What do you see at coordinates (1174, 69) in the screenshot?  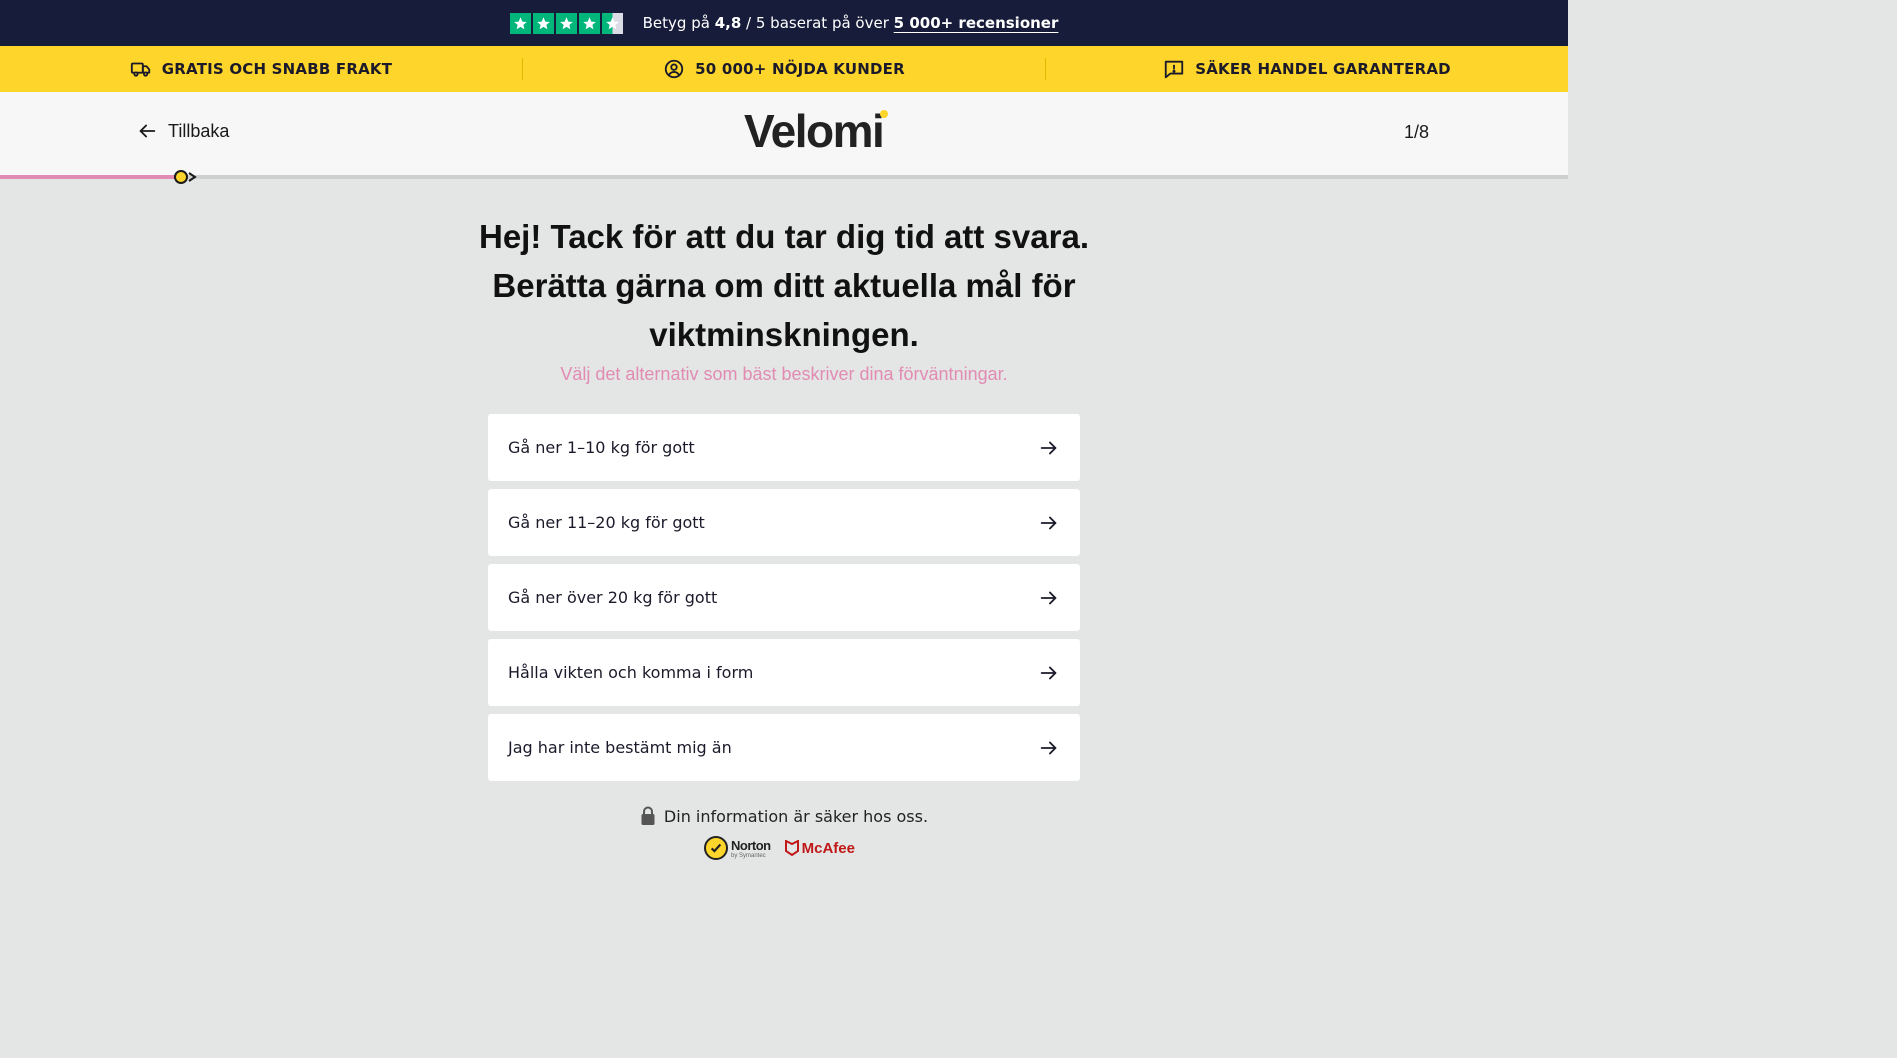 I see `message-alert-icon` at bounding box center [1174, 69].